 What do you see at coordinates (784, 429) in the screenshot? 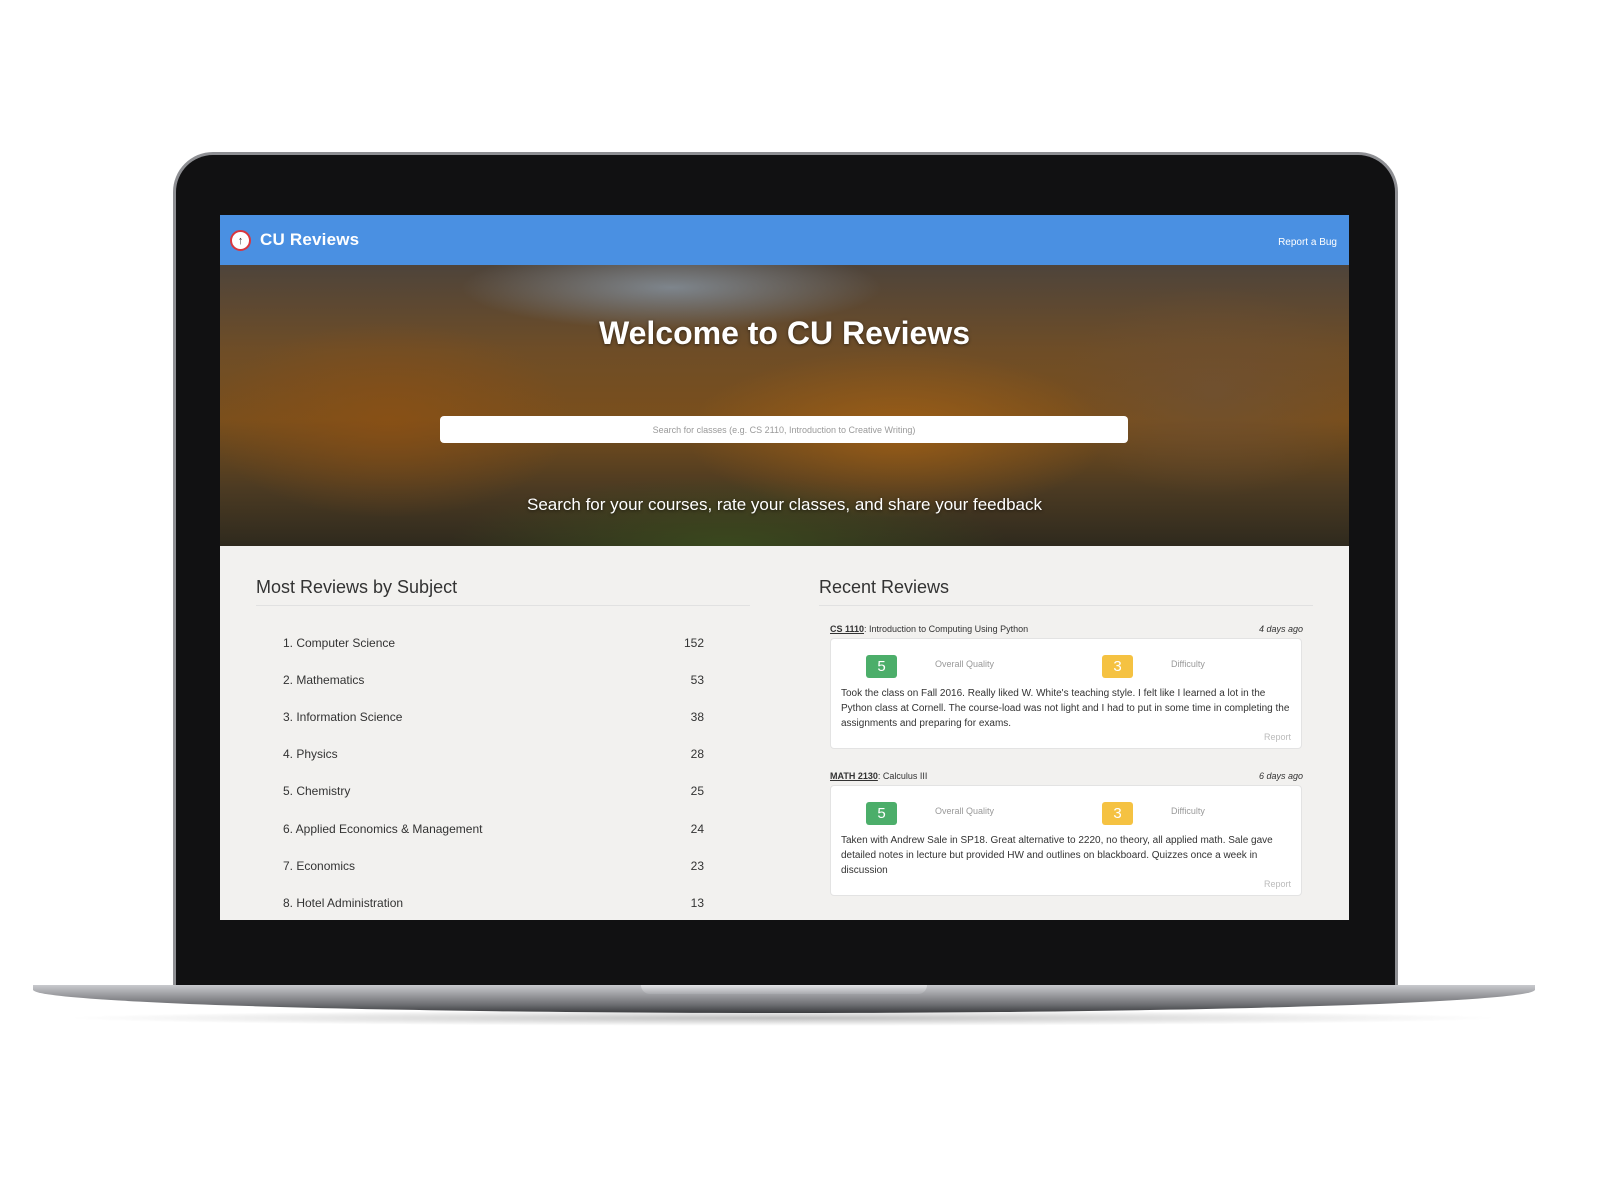
I see `search-input` at bounding box center [784, 429].